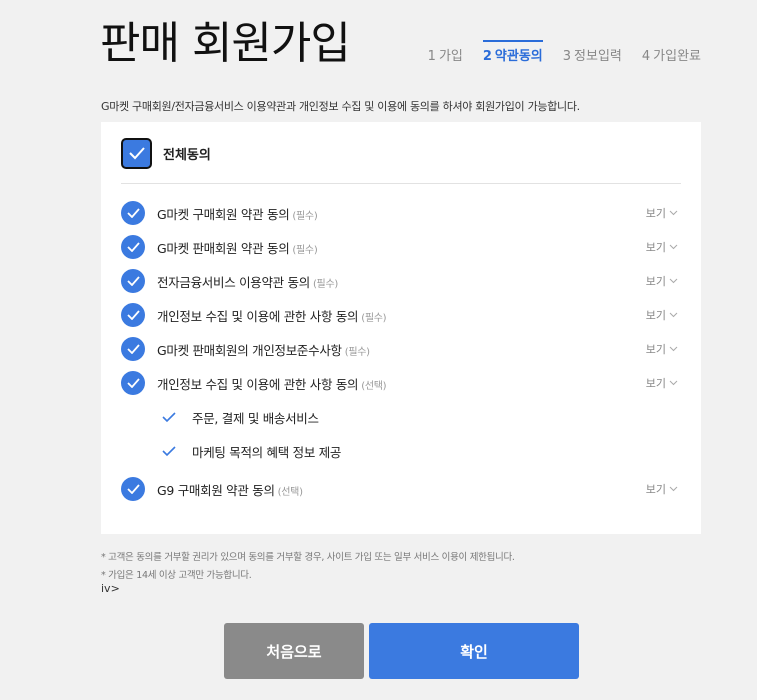 The height and width of the screenshot is (700, 757). What do you see at coordinates (223, 248) in the screenshot?
I see `agreement-item-text: G마켓 판매회원 약관 동의` at bounding box center [223, 248].